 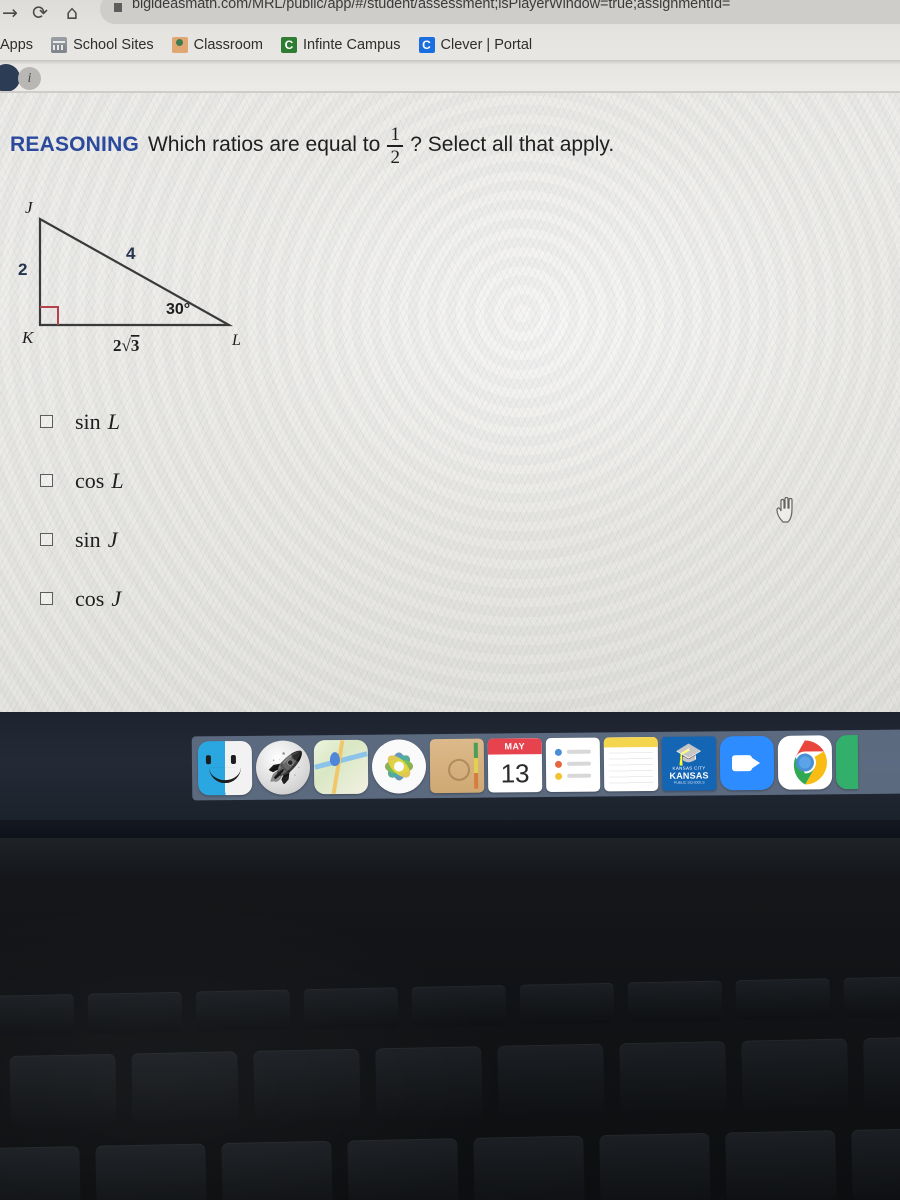 I want to click on bookmark-school-sites: School Sites, so click(x=102, y=45).